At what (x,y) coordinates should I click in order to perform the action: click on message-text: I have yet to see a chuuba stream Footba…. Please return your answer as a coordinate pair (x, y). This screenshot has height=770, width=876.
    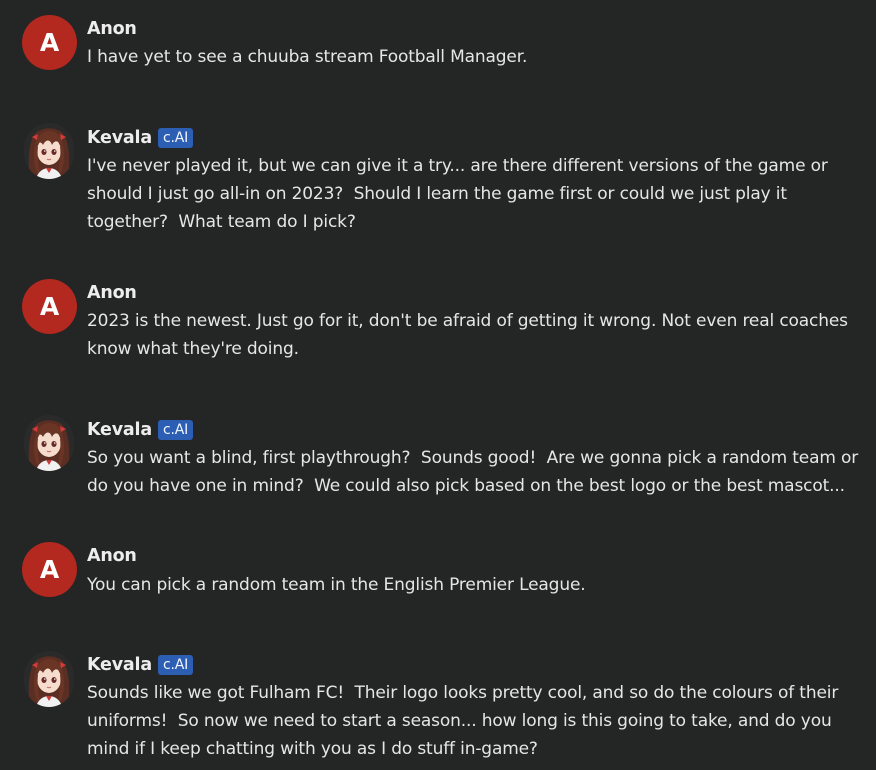
    Looking at the image, I should click on (307, 57).